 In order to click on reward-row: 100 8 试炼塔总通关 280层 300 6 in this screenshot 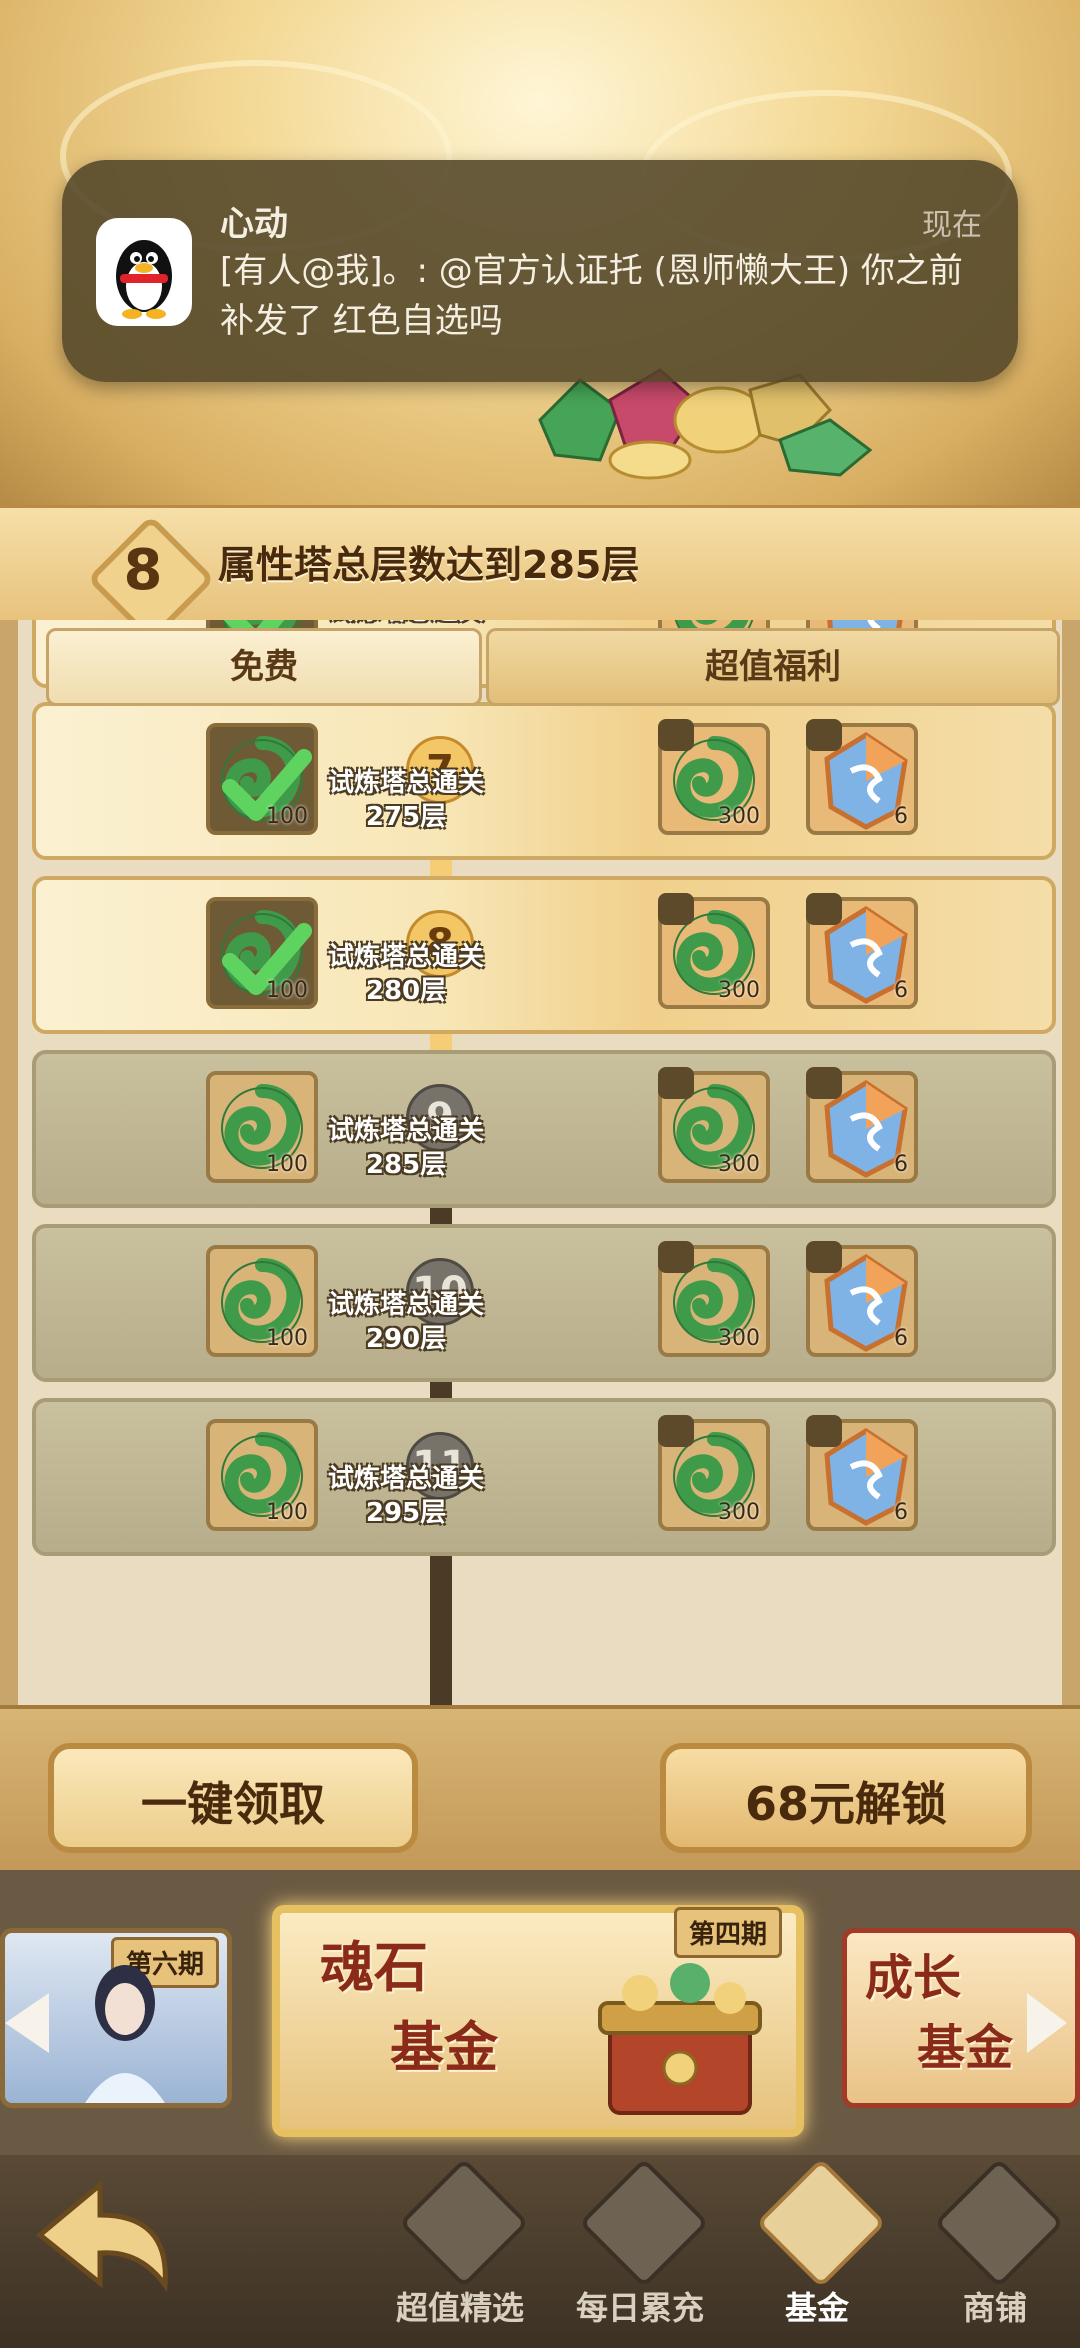, I will do `click(544, 955)`.